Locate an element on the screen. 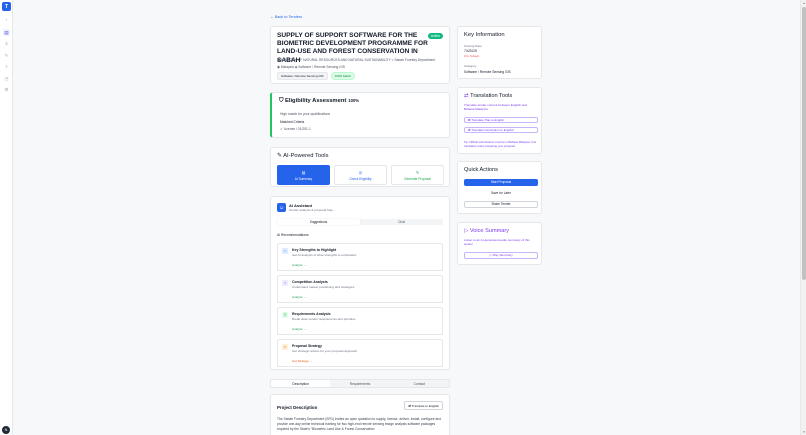 This screenshot has height=435, width=806. tab-chat: Chat is located at coordinates (401, 222).